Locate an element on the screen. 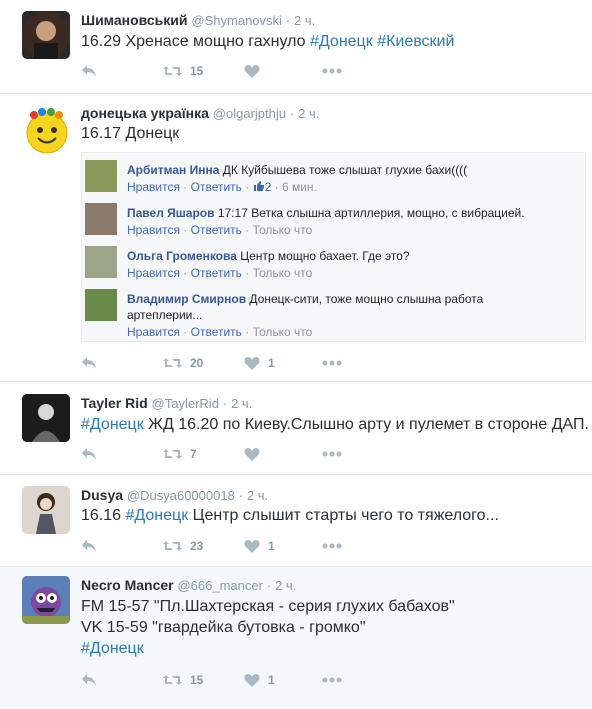 This screenshot has width=592, height=709. hashtag-link: #Киевский is located at coordinates (415, 41).